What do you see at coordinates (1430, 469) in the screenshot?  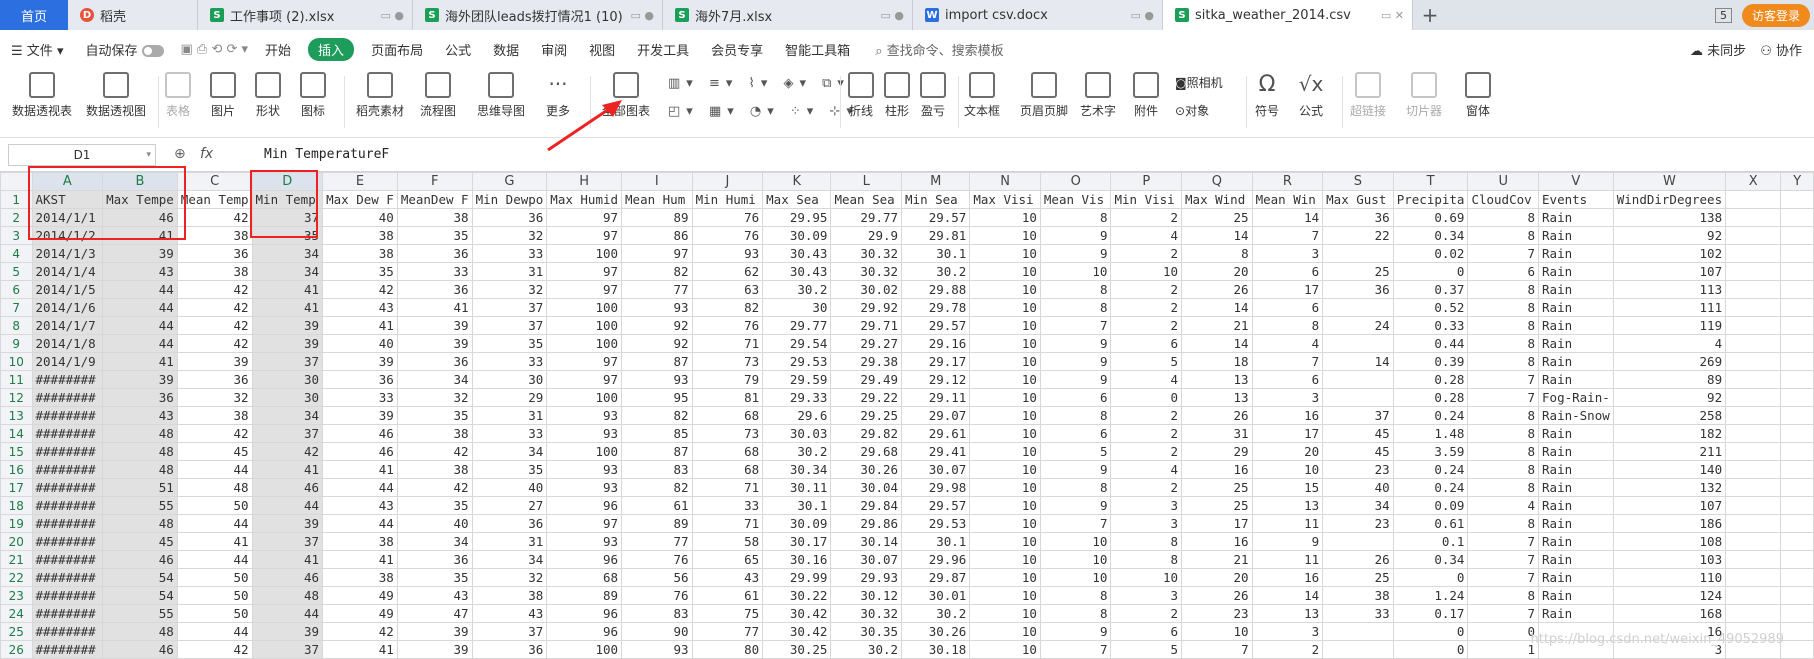 I see `cell: 0.24` at bounding box center [1430, 469].